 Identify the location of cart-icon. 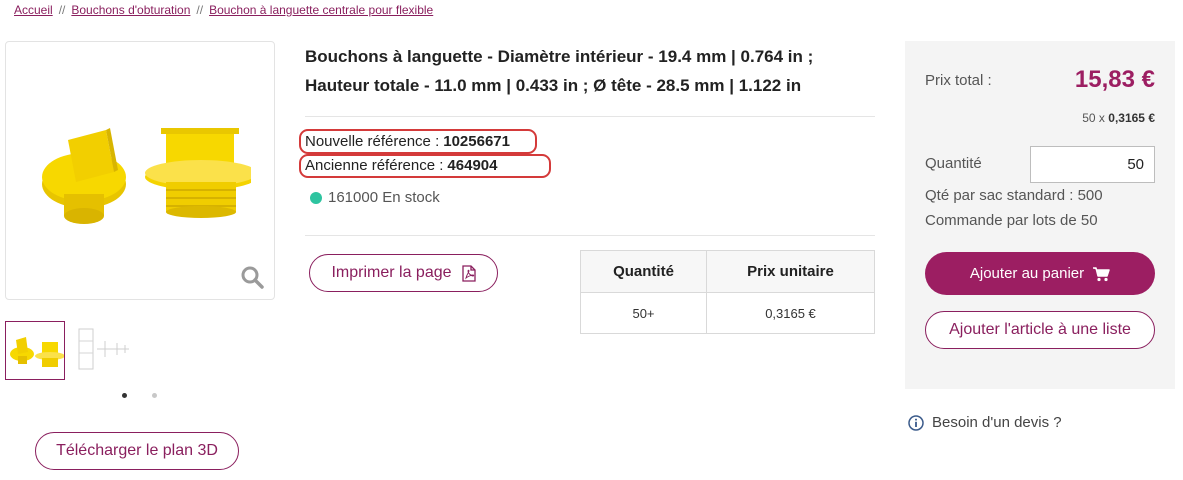
(1101, 273).